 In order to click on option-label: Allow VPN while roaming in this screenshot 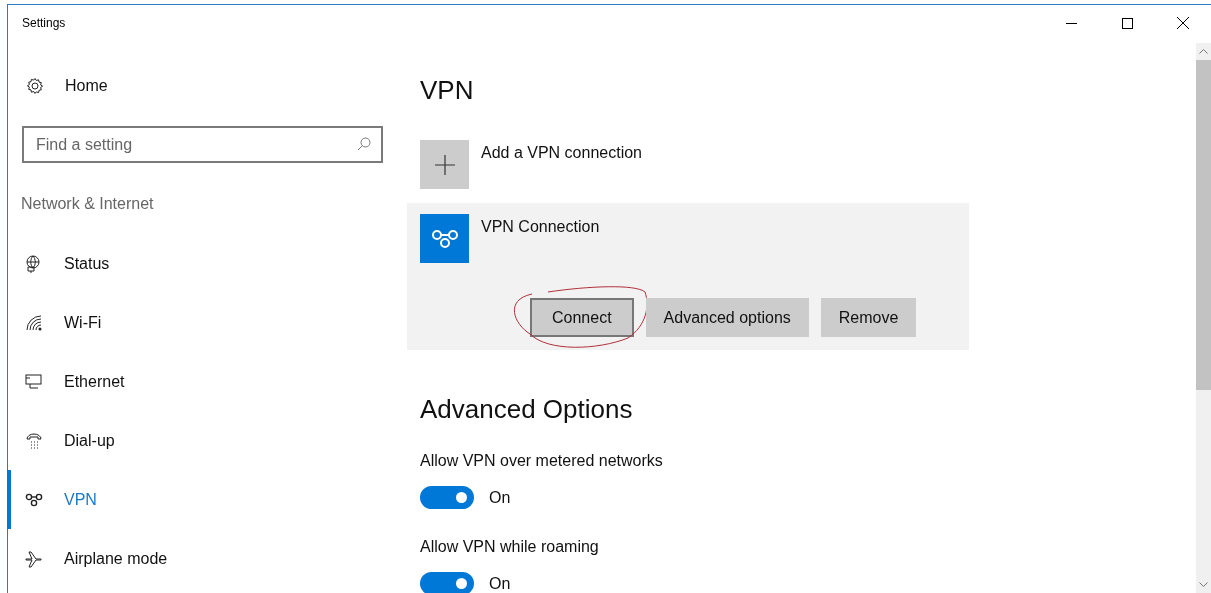, I will do `click(510, 547)`.